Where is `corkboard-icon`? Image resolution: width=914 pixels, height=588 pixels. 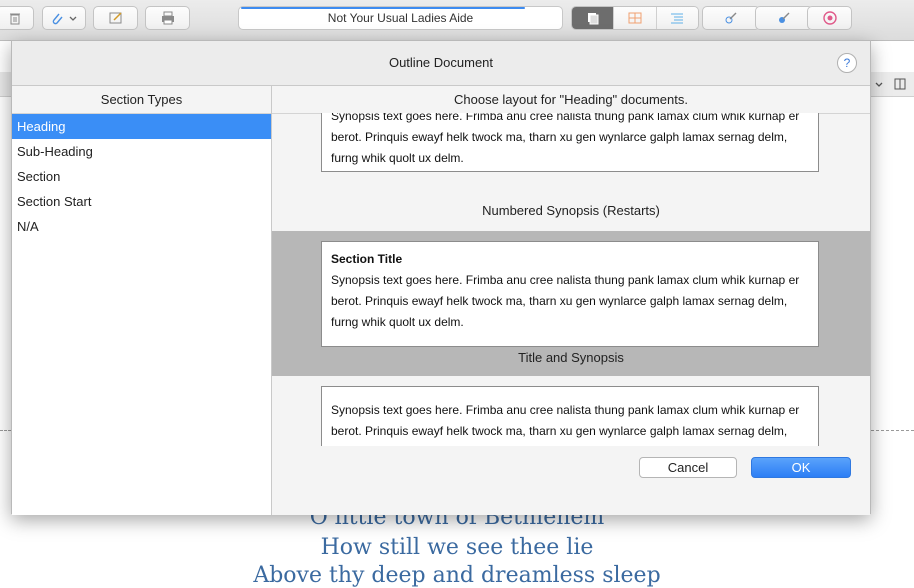
corkboard-icon is located at coordinates (593, 19).